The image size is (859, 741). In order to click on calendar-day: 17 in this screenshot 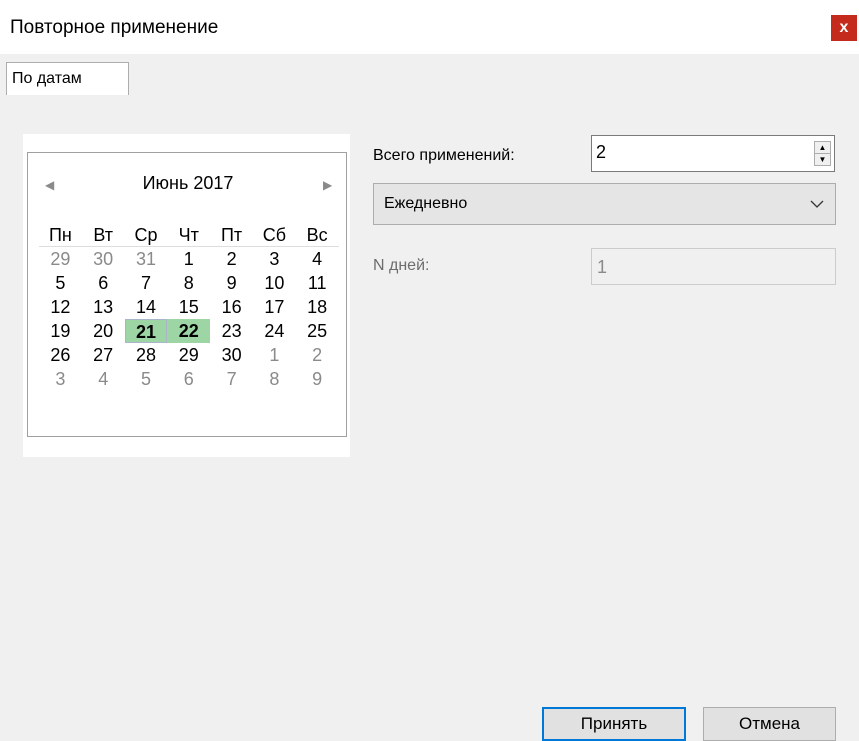, I will do `click(274, 307)`.